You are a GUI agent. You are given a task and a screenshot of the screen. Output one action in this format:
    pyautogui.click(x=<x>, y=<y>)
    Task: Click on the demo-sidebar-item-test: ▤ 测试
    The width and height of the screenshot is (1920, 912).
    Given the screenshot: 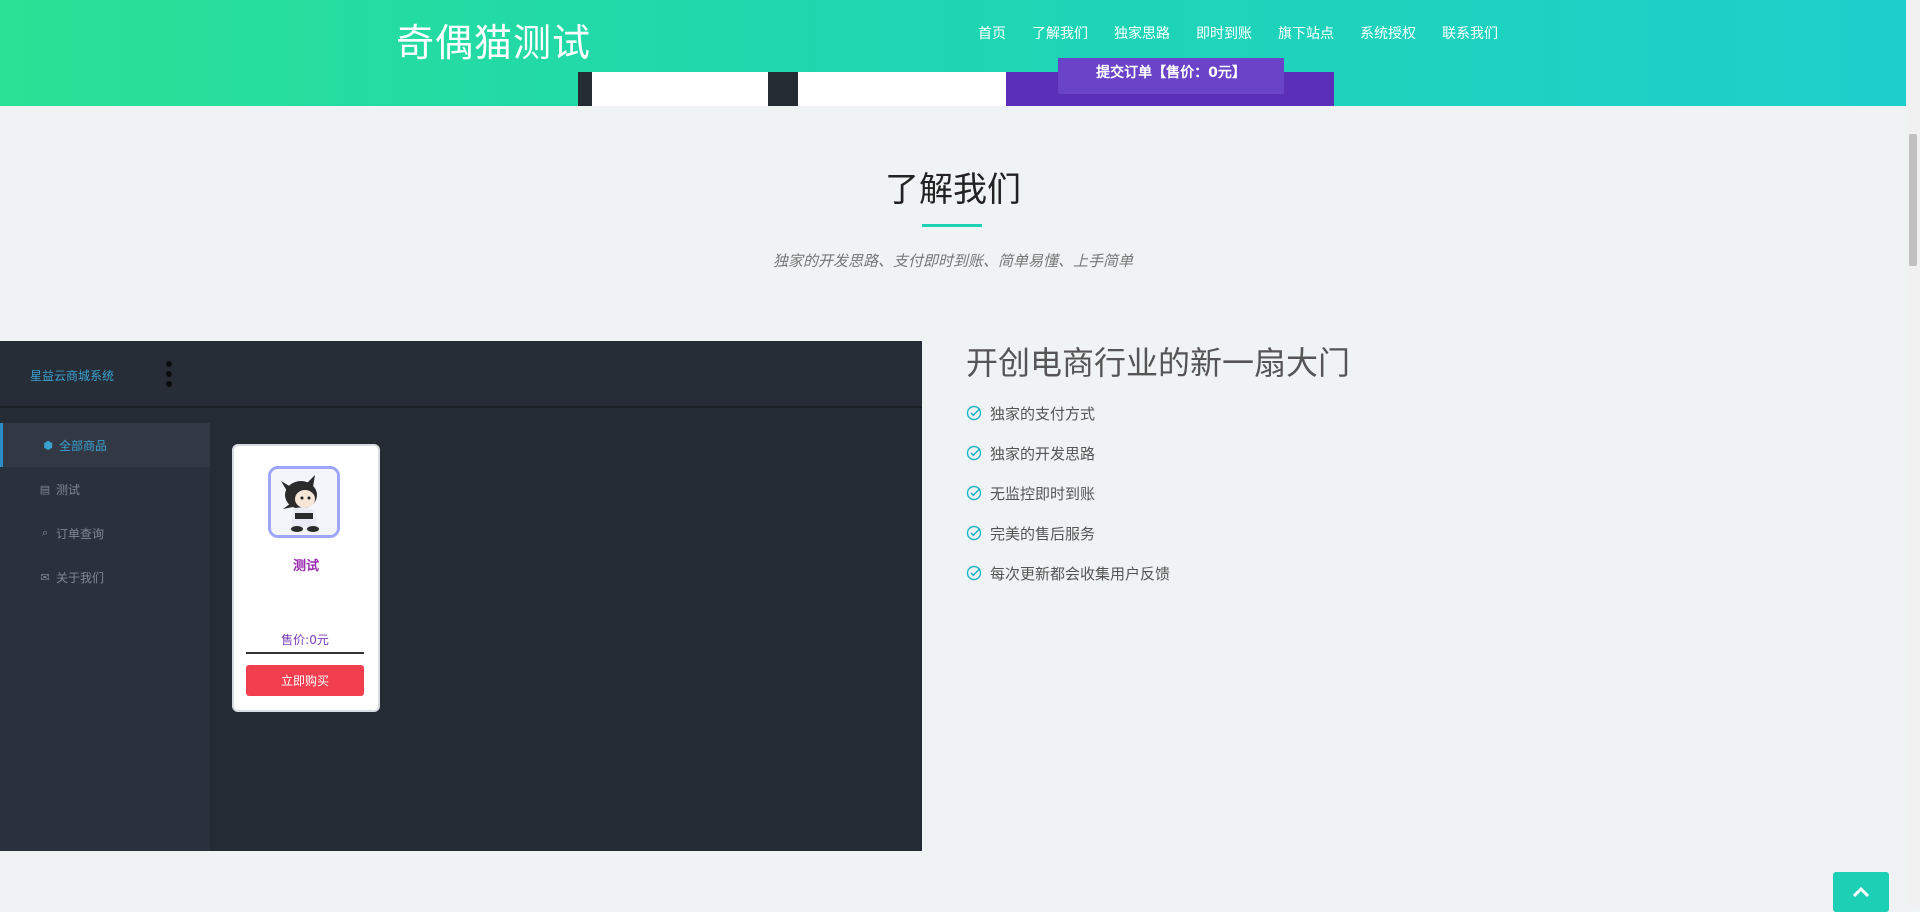 What is the action you would take?
    pyautogui.click(x=105, y=489)
    